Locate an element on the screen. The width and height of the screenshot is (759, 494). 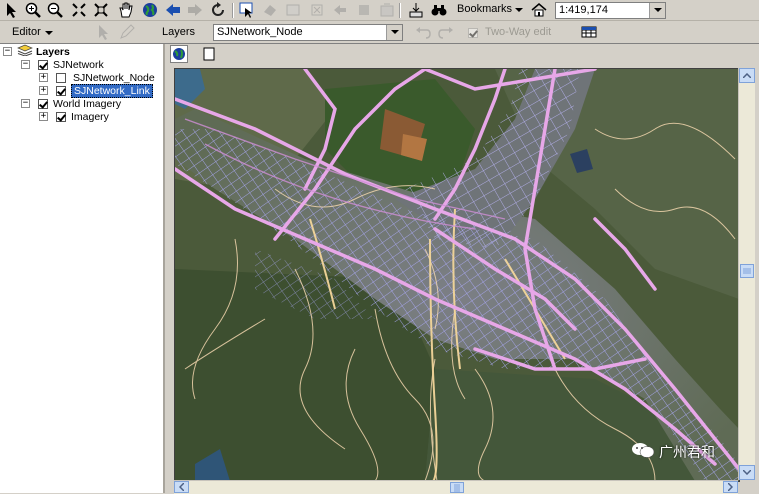
watermark-text: 广州君和 is located at coordinates (687, 453).